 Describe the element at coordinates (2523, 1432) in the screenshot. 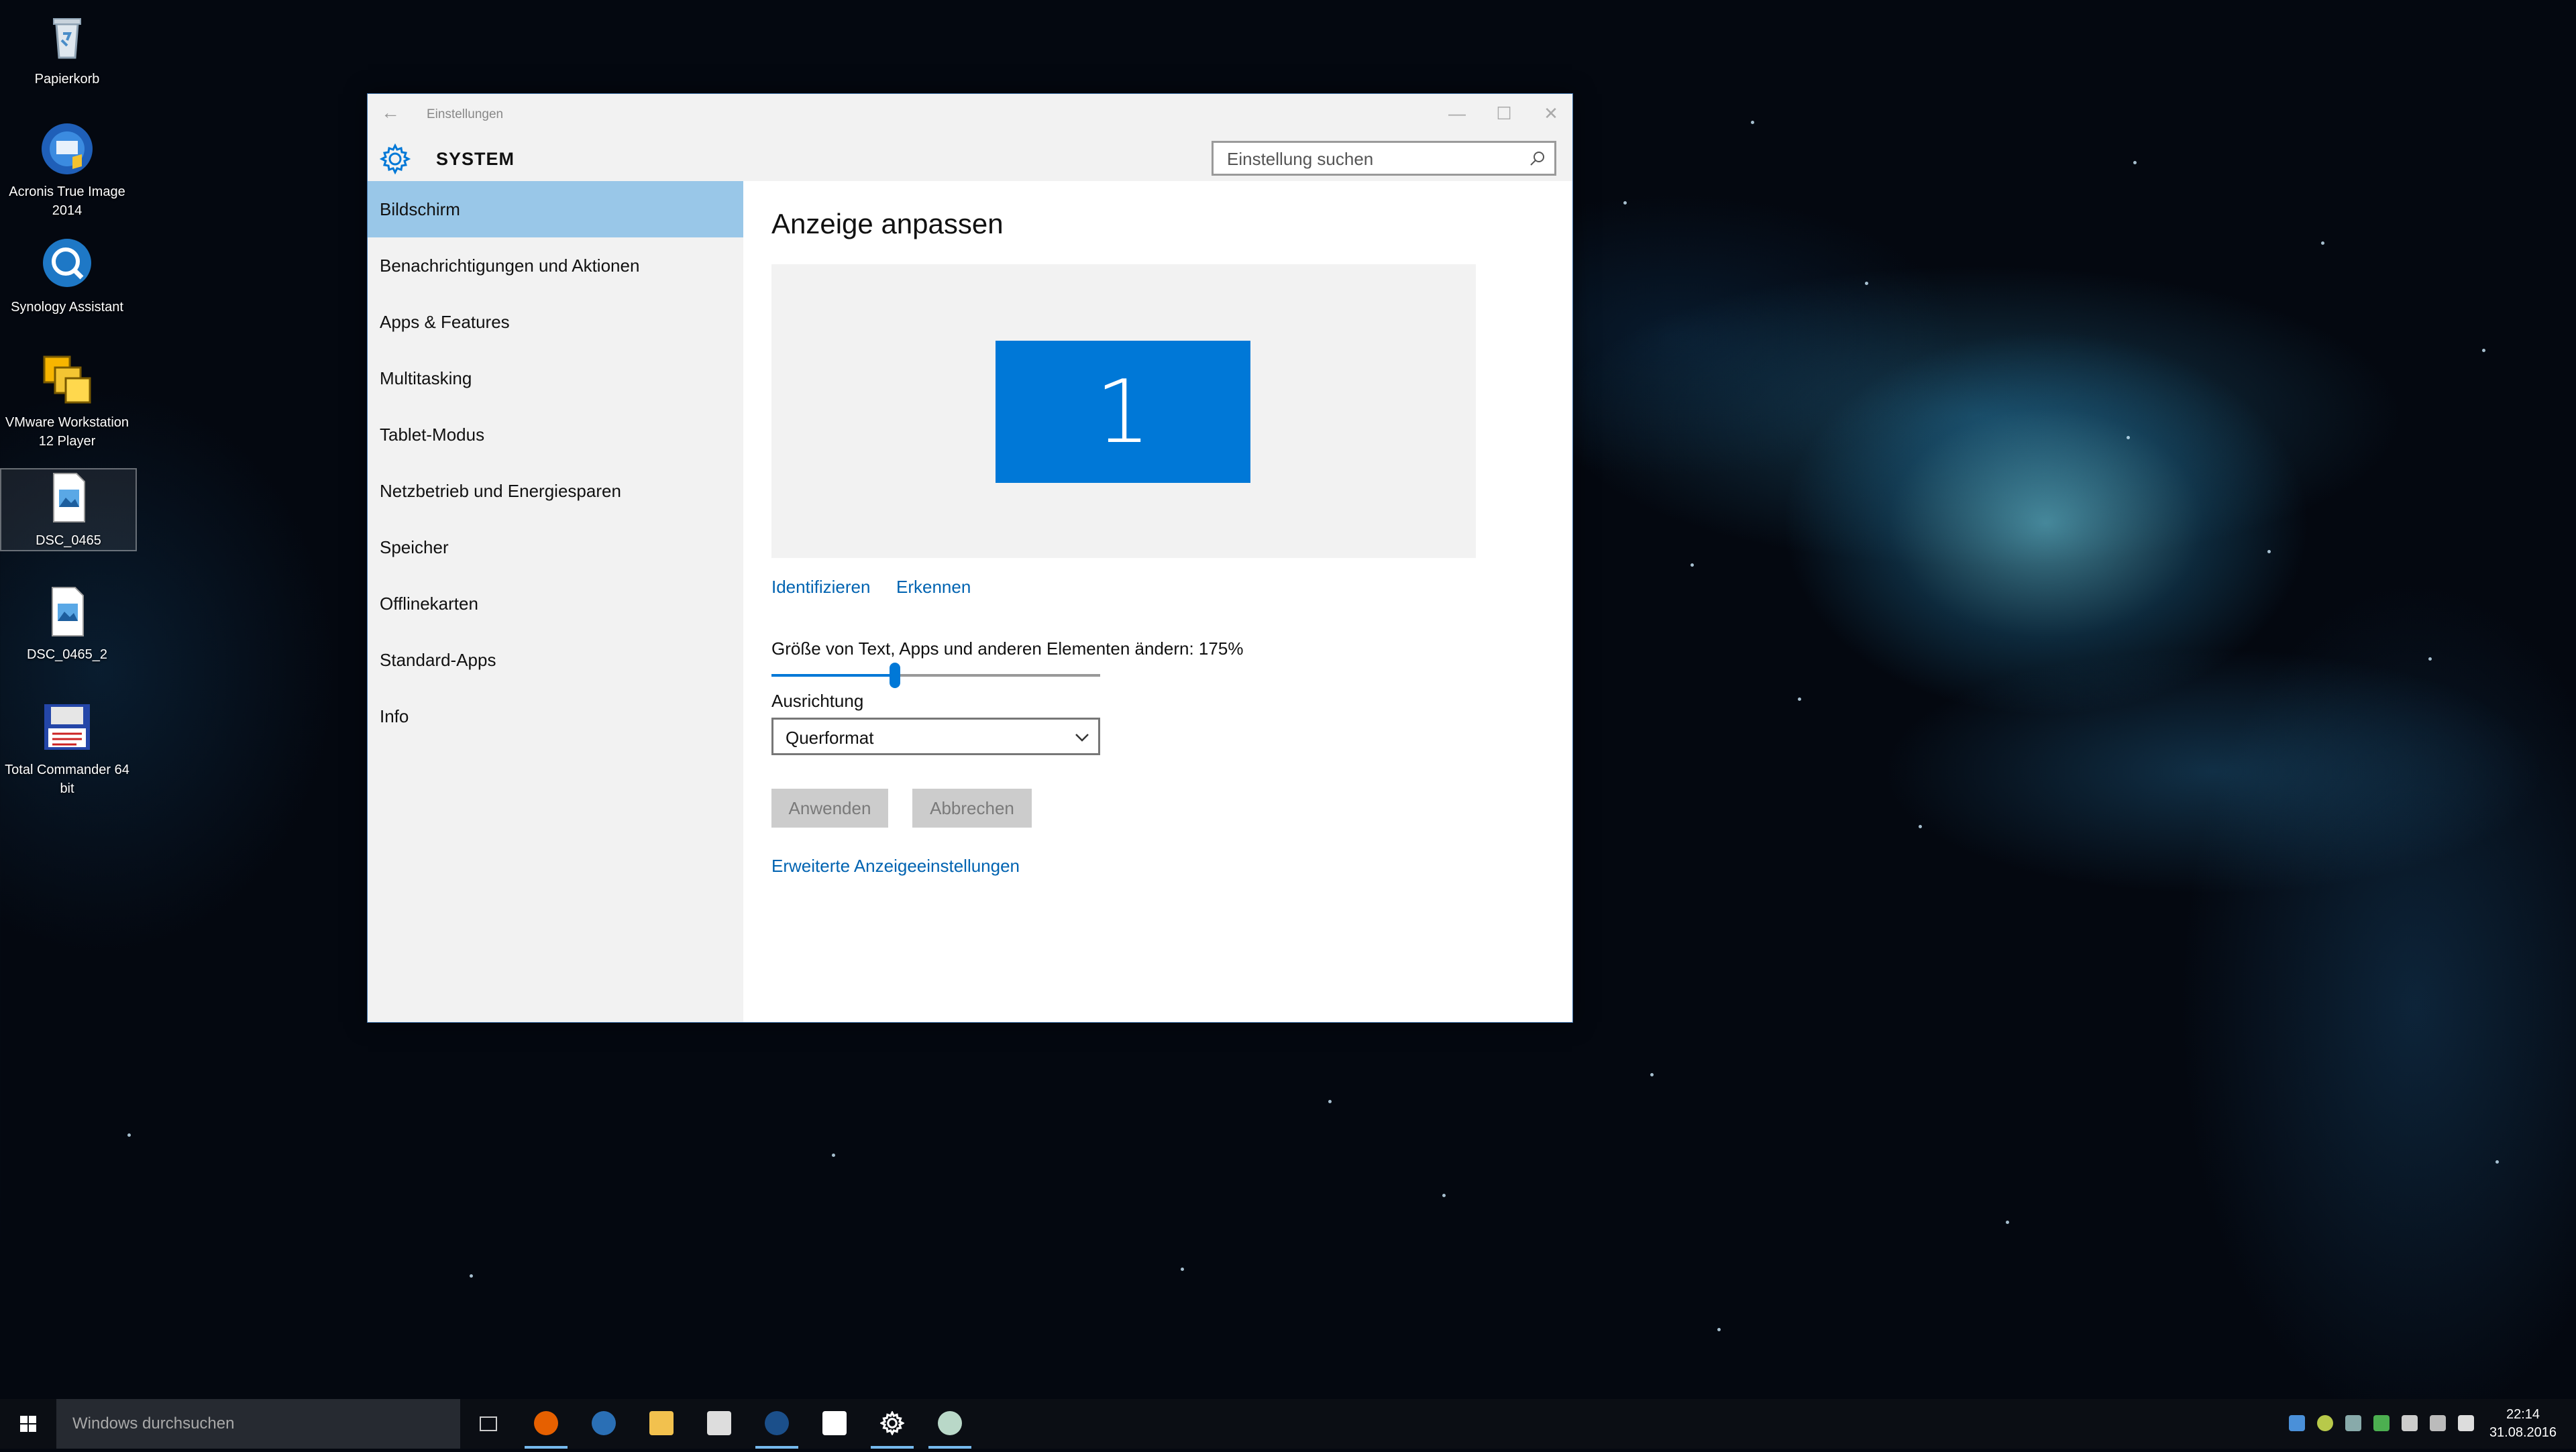

I see `clock-date: 31.08.2016` at that location.